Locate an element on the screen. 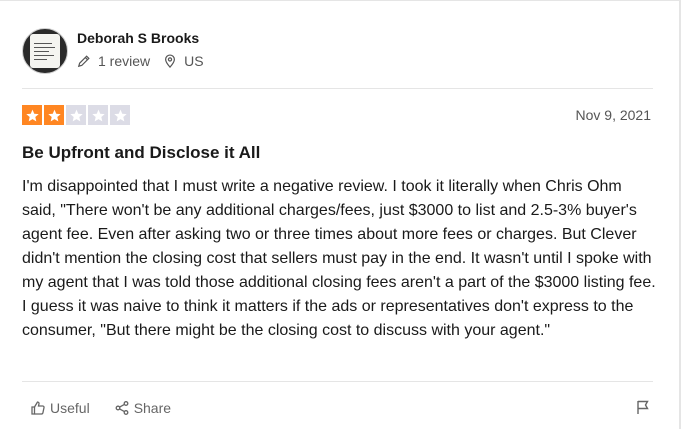  review-count: 1 review is located at coordinates (113, 61).